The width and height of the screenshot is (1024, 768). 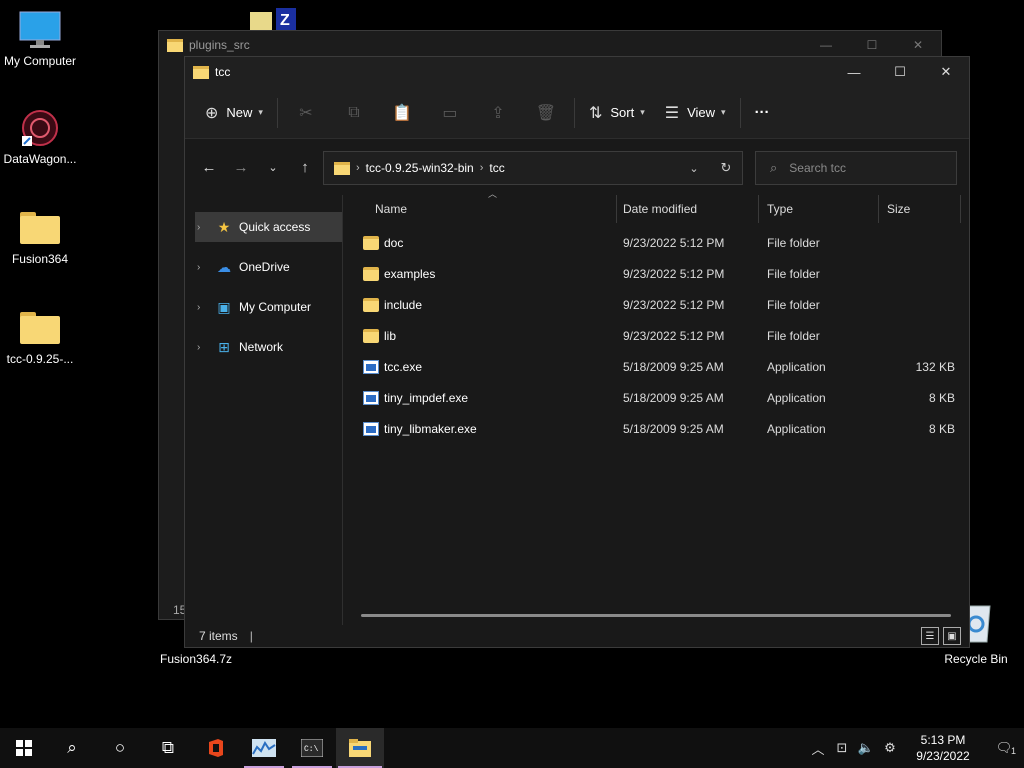 What do you see at coordinates (818, 748) in the screenshot?
I see `show-hidden-icons-chevron-icon: ︿` at bounding box center [818, 748].